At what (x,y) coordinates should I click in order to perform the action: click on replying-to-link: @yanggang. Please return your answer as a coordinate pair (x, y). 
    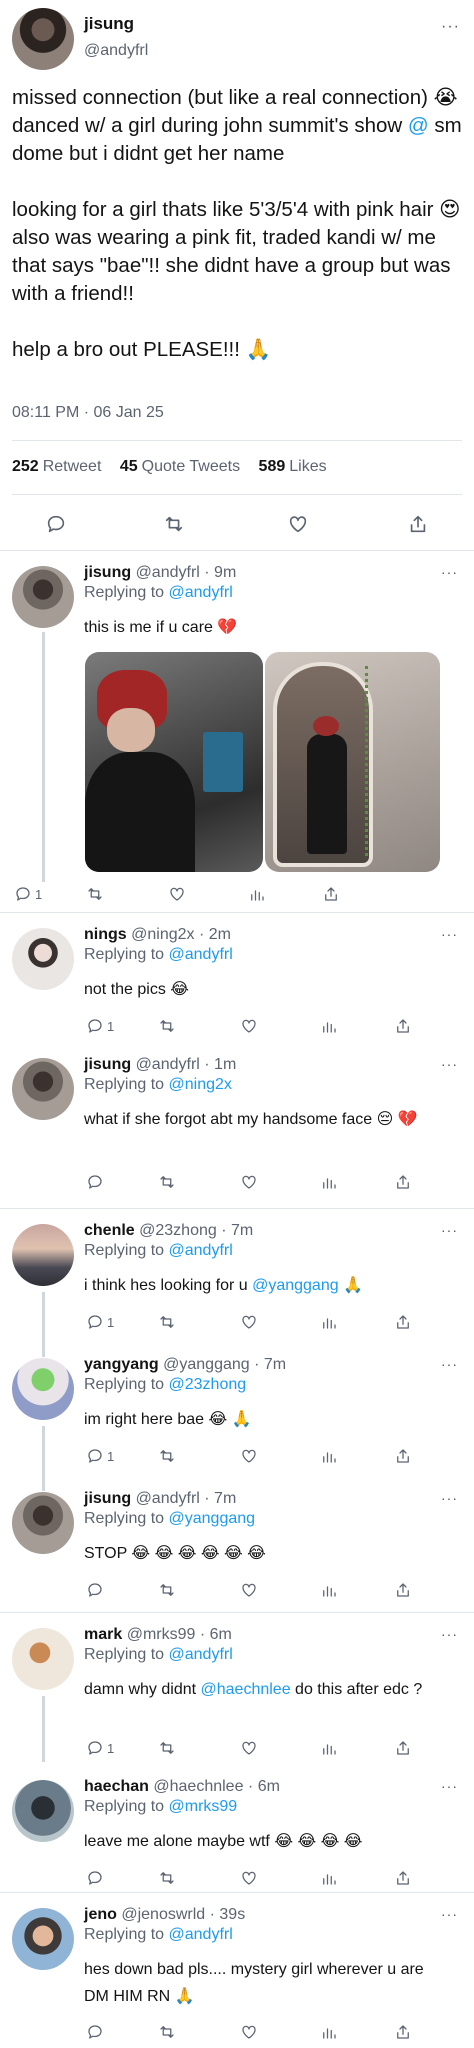
    Looking at the image, I should click on (212, 1518).